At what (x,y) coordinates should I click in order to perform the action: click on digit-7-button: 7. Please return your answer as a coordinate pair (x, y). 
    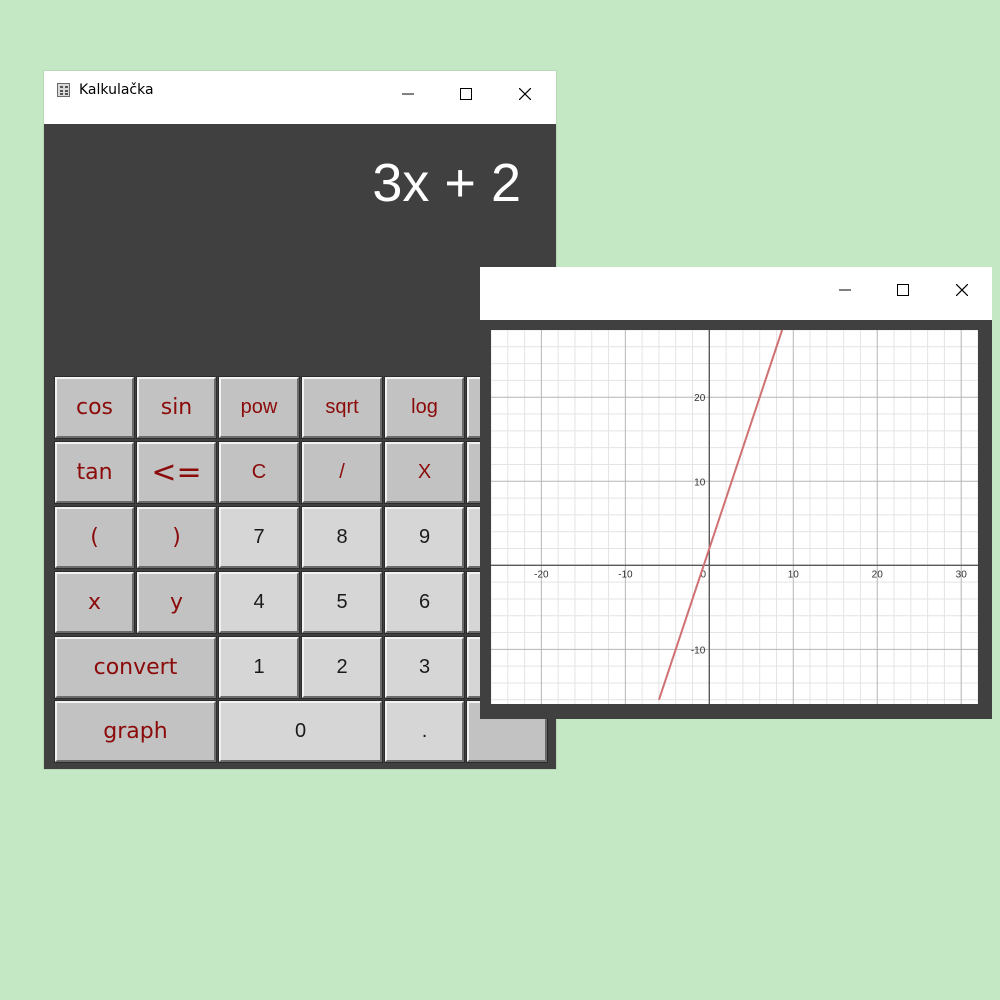
    Looking at the image, I should click on (259, 537).